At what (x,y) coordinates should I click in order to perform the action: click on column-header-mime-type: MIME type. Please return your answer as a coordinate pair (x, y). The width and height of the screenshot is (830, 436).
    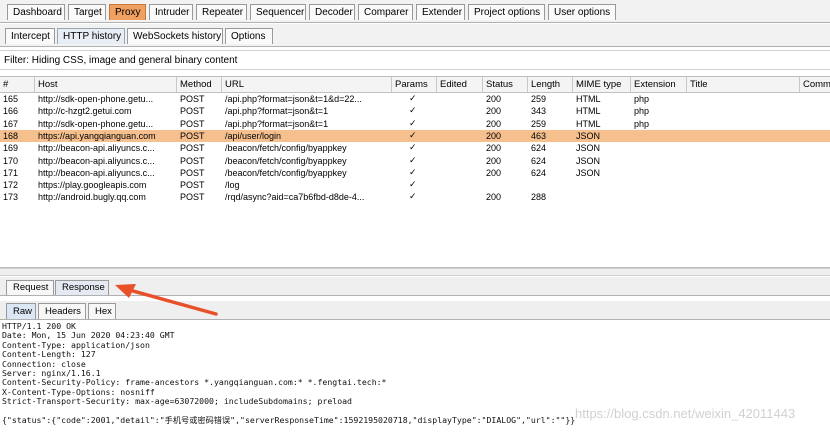
    Looking at the image, I should click on (602, 84).